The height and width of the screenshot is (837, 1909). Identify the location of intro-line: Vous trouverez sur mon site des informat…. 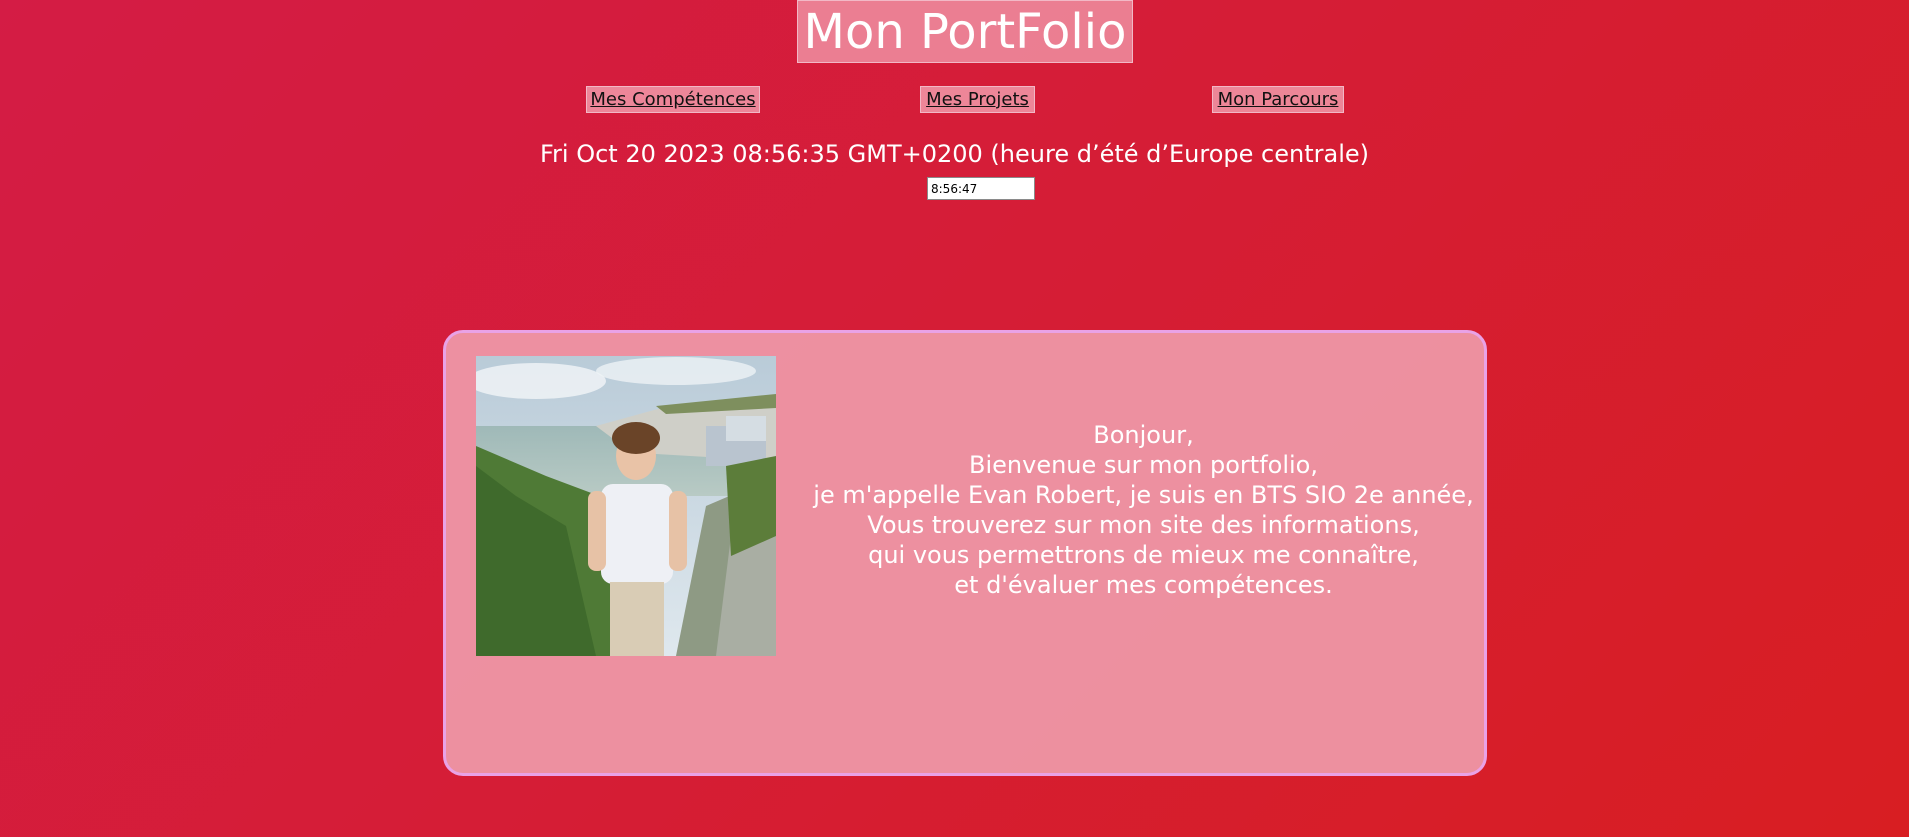
(1143, 525).